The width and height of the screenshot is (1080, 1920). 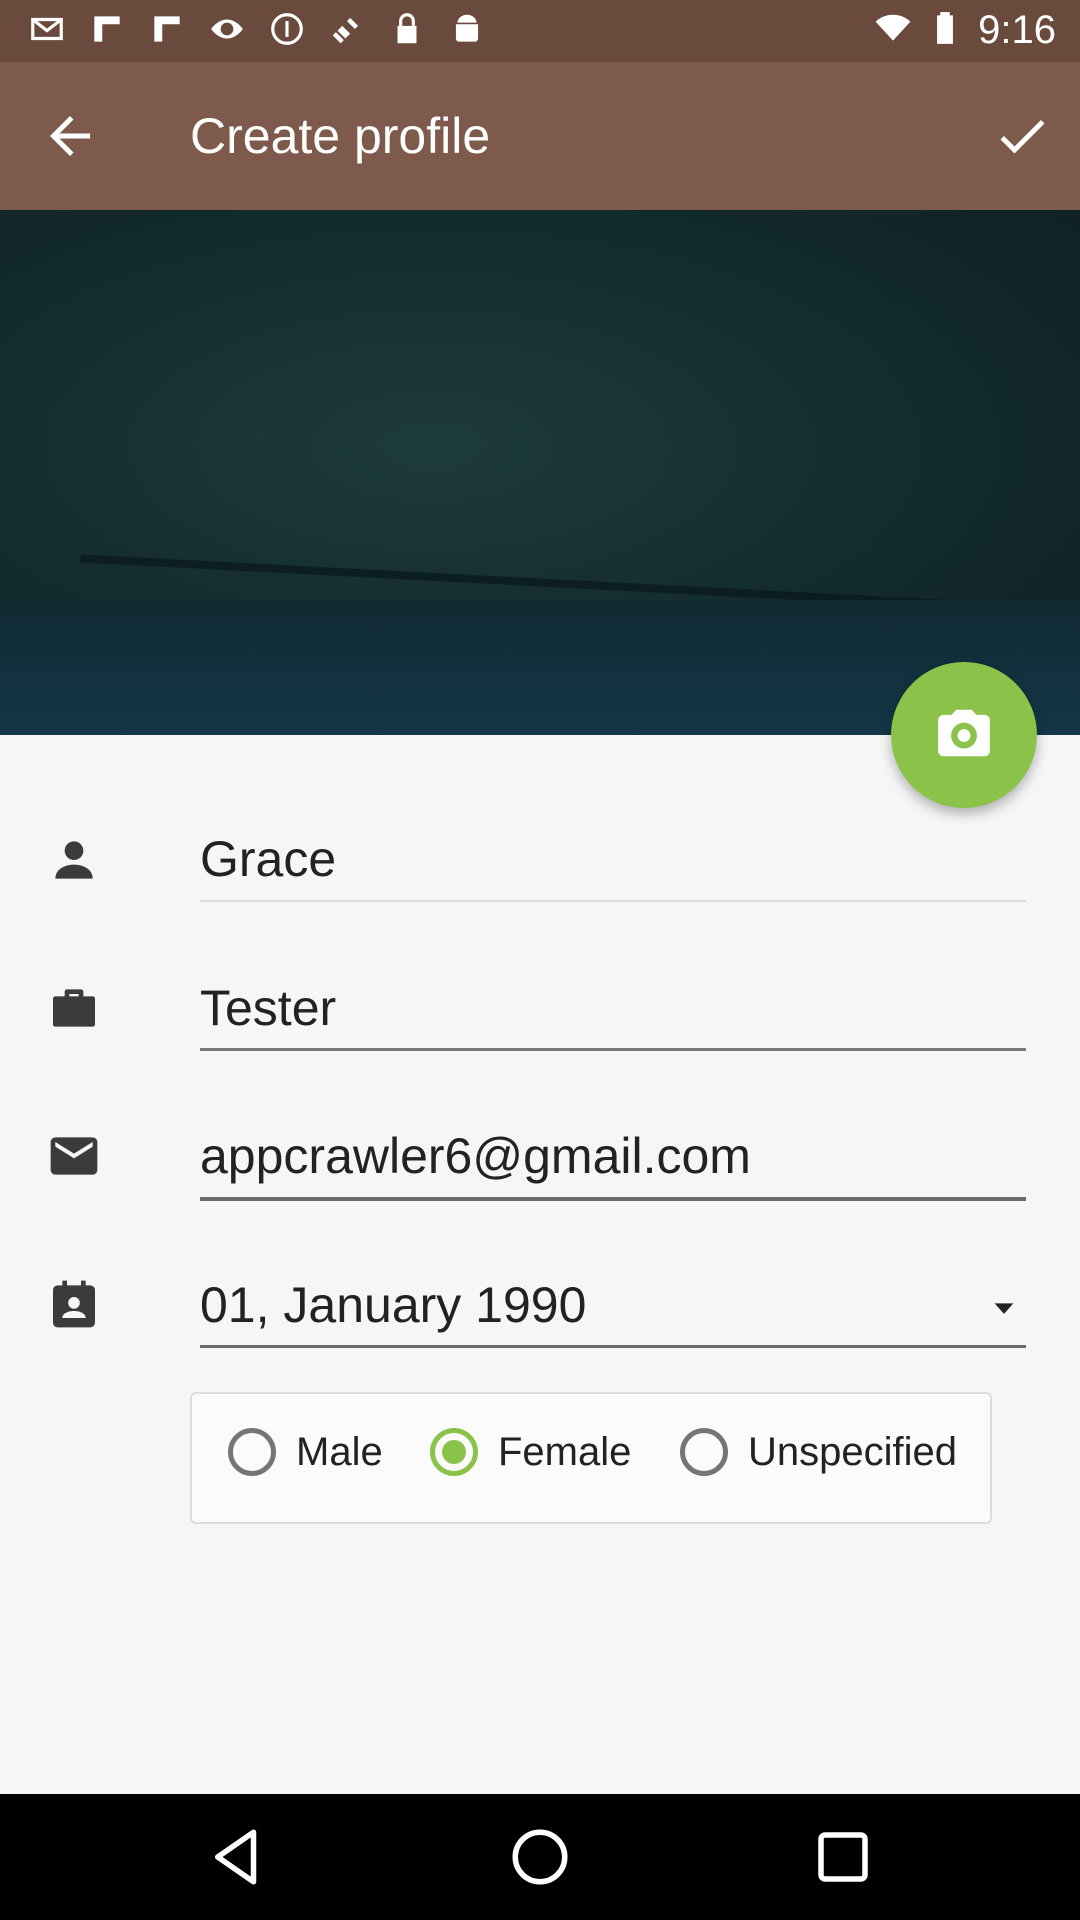 I want to click on gender-option-male: Male, so click(x=305, y=1452).